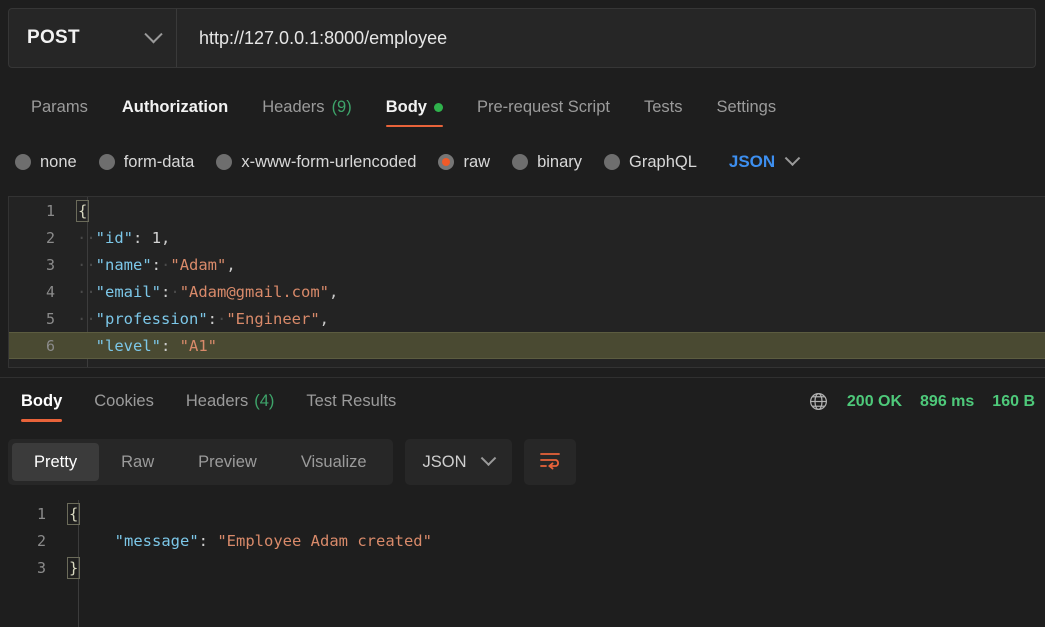 This screenshot has height=627, width=1045. I want to click on wrap-lines-icon, so click(550, 462).